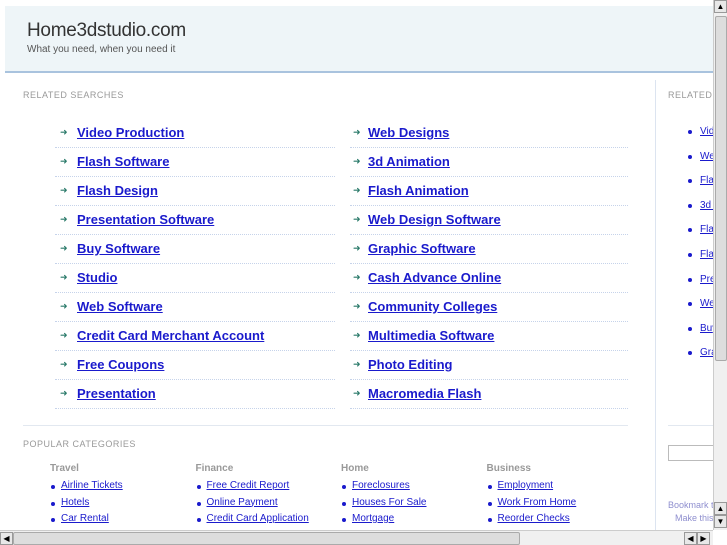 The image size is (727, 545). Describe the element at coordinates (434, 277) in the screenshot. I see `related-search-link: Cash Advance Online` at that location.